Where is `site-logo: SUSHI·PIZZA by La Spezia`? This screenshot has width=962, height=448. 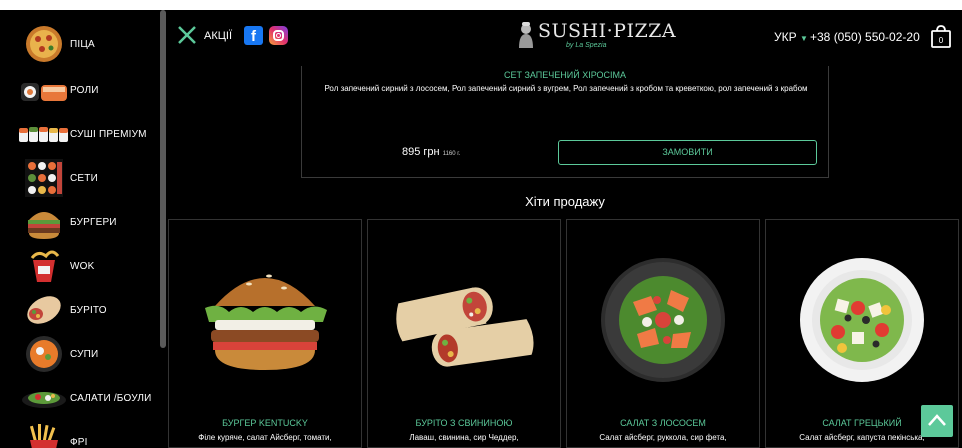 site-logo: SUSHI·PIZZA by La Spezia is located at coordinates (596, 36).